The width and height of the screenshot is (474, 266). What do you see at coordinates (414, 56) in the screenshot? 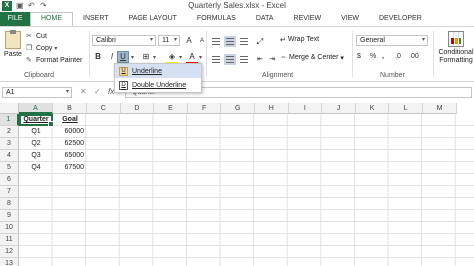
I see `decrease-decimal-button: .00` at bounding box center [414, 56].